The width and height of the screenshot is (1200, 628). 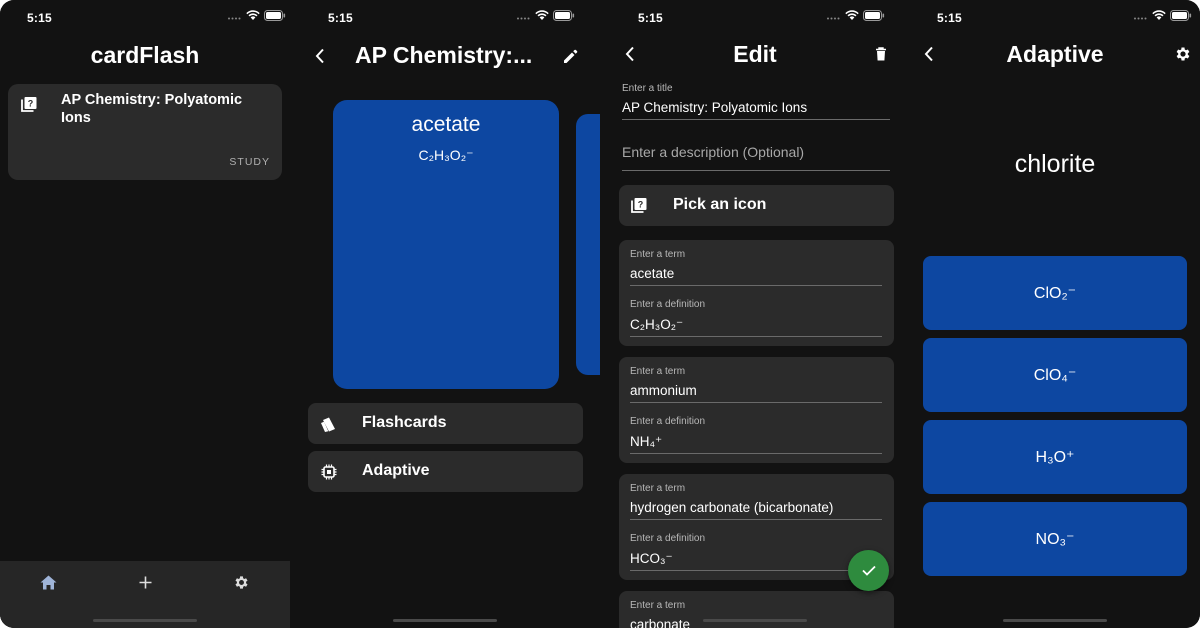 I want to click on term-input: hydrogen carbonate (bicarbonate), so click(x=731, y=507).